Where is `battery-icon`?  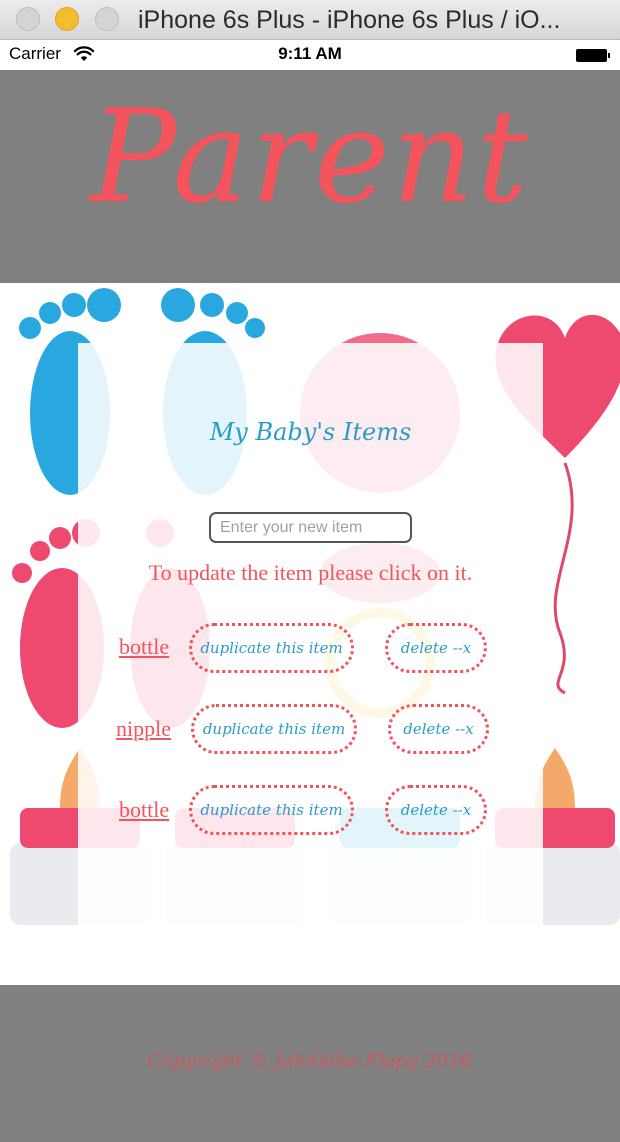
battery-icon is located at coordinates (593, 55).